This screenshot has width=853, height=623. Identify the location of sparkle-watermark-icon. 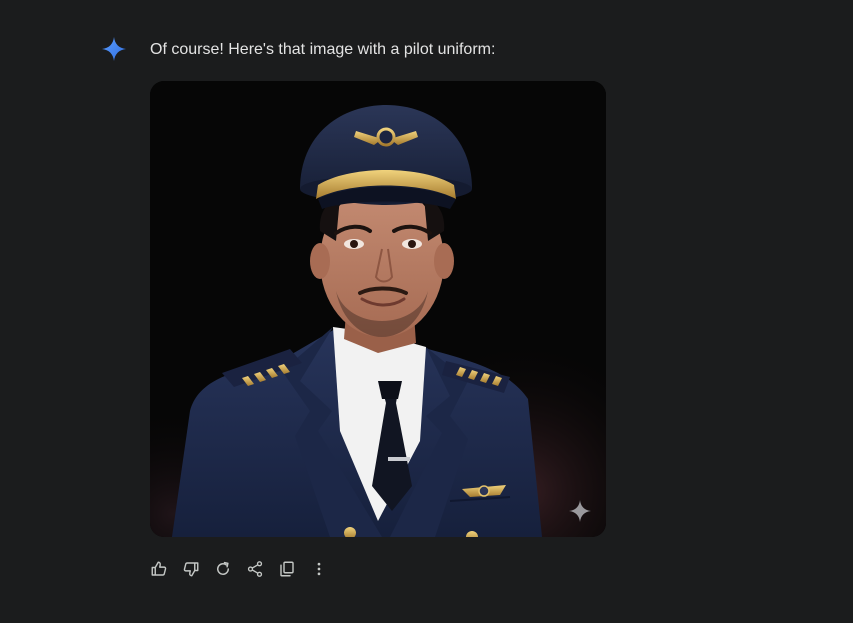
(580, 511).